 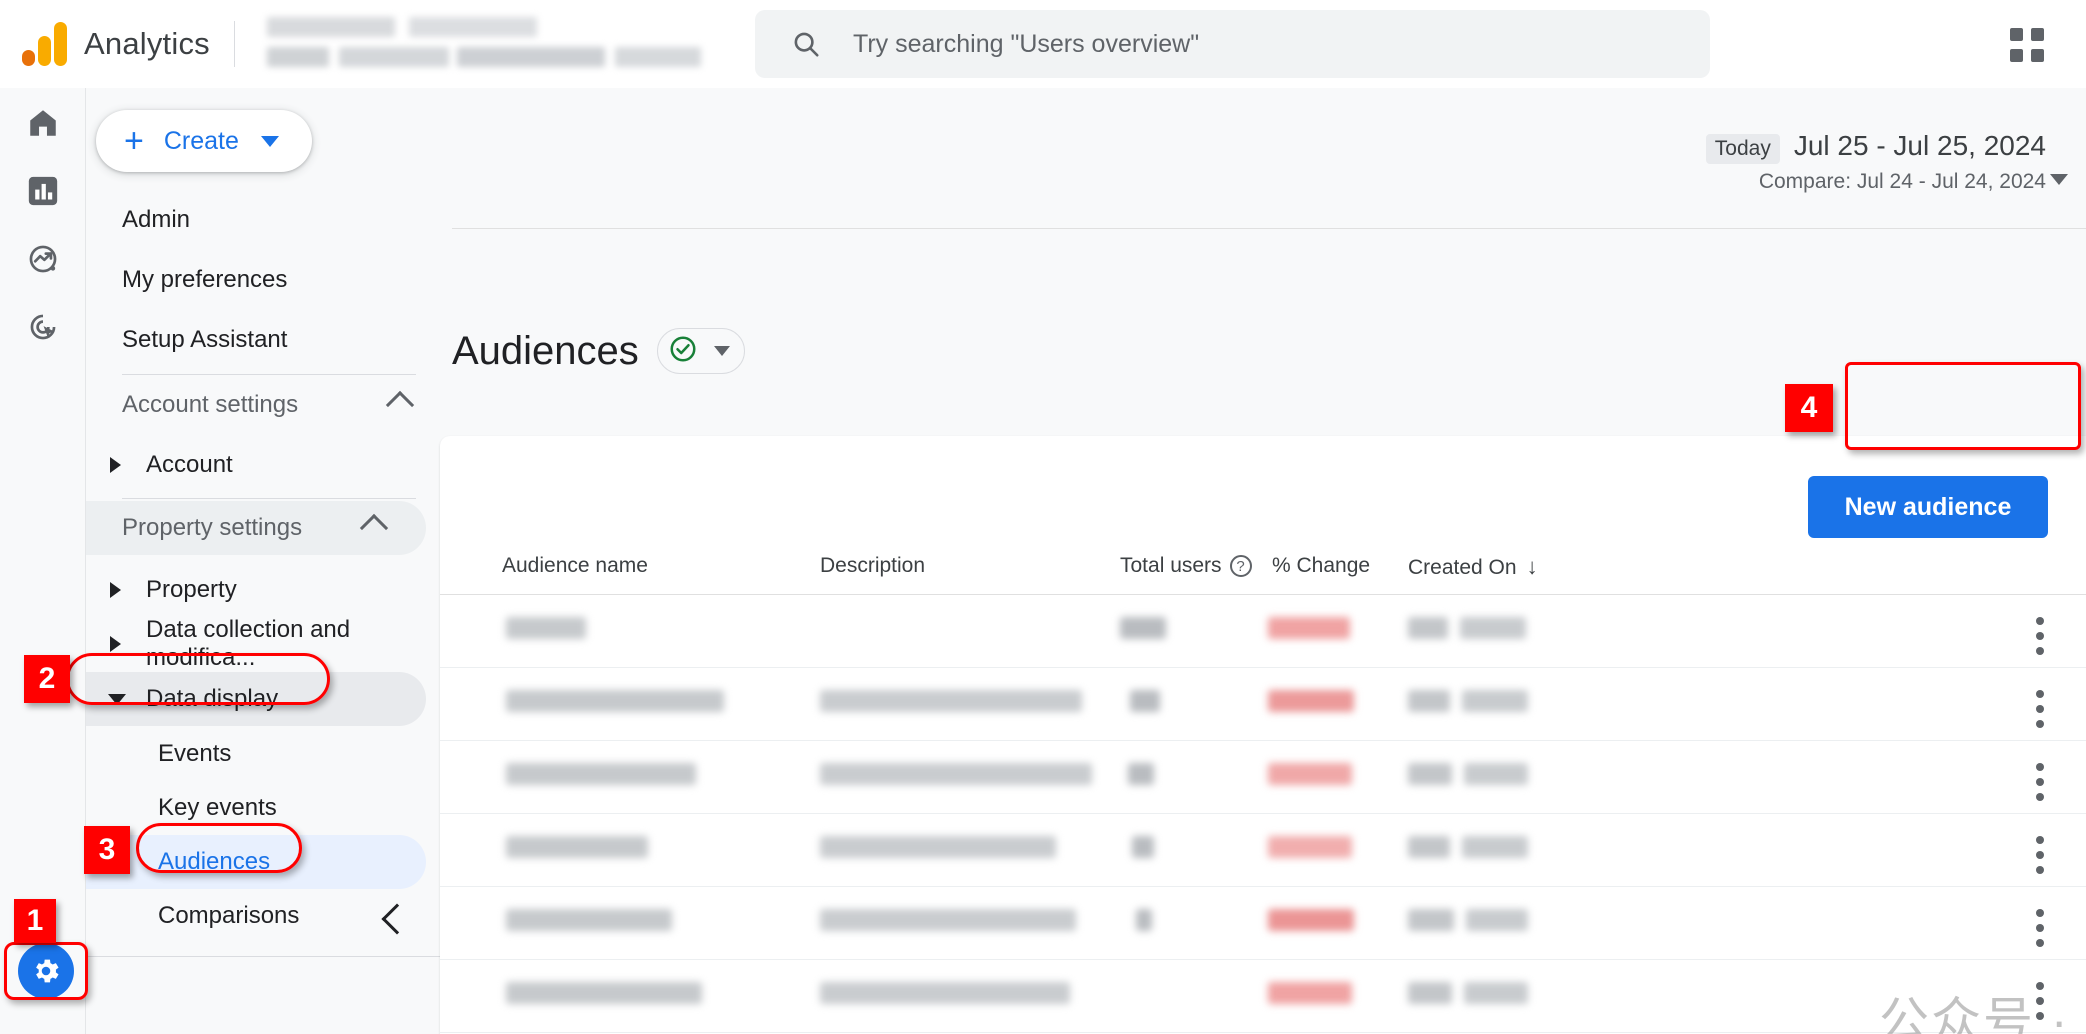 What do you see at coordinates (195, 753) in the screenshot?
I see `sidebar-item-label: Events` at bounding box center [195, 753].